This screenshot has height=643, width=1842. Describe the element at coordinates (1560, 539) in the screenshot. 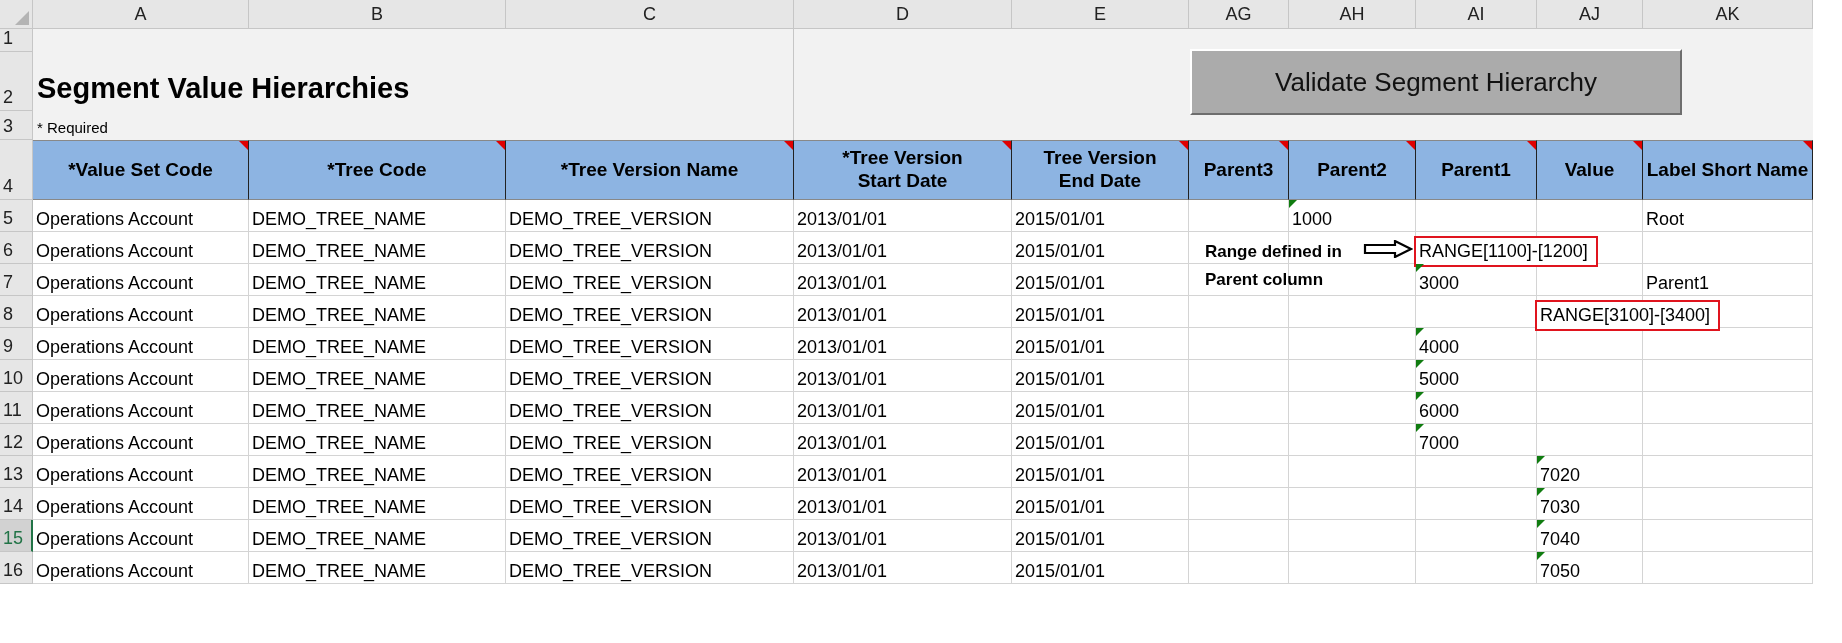

I see `table-cell: 7040` at that location.